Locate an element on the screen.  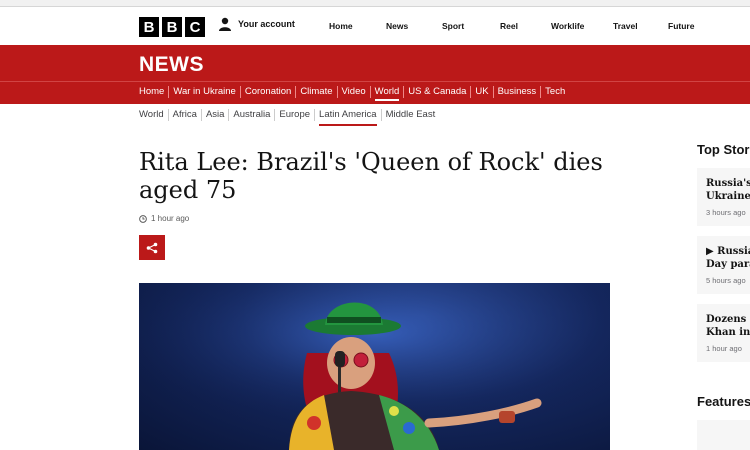
article-timestamp: 1 hour ago is located at coordinates (164, 218).